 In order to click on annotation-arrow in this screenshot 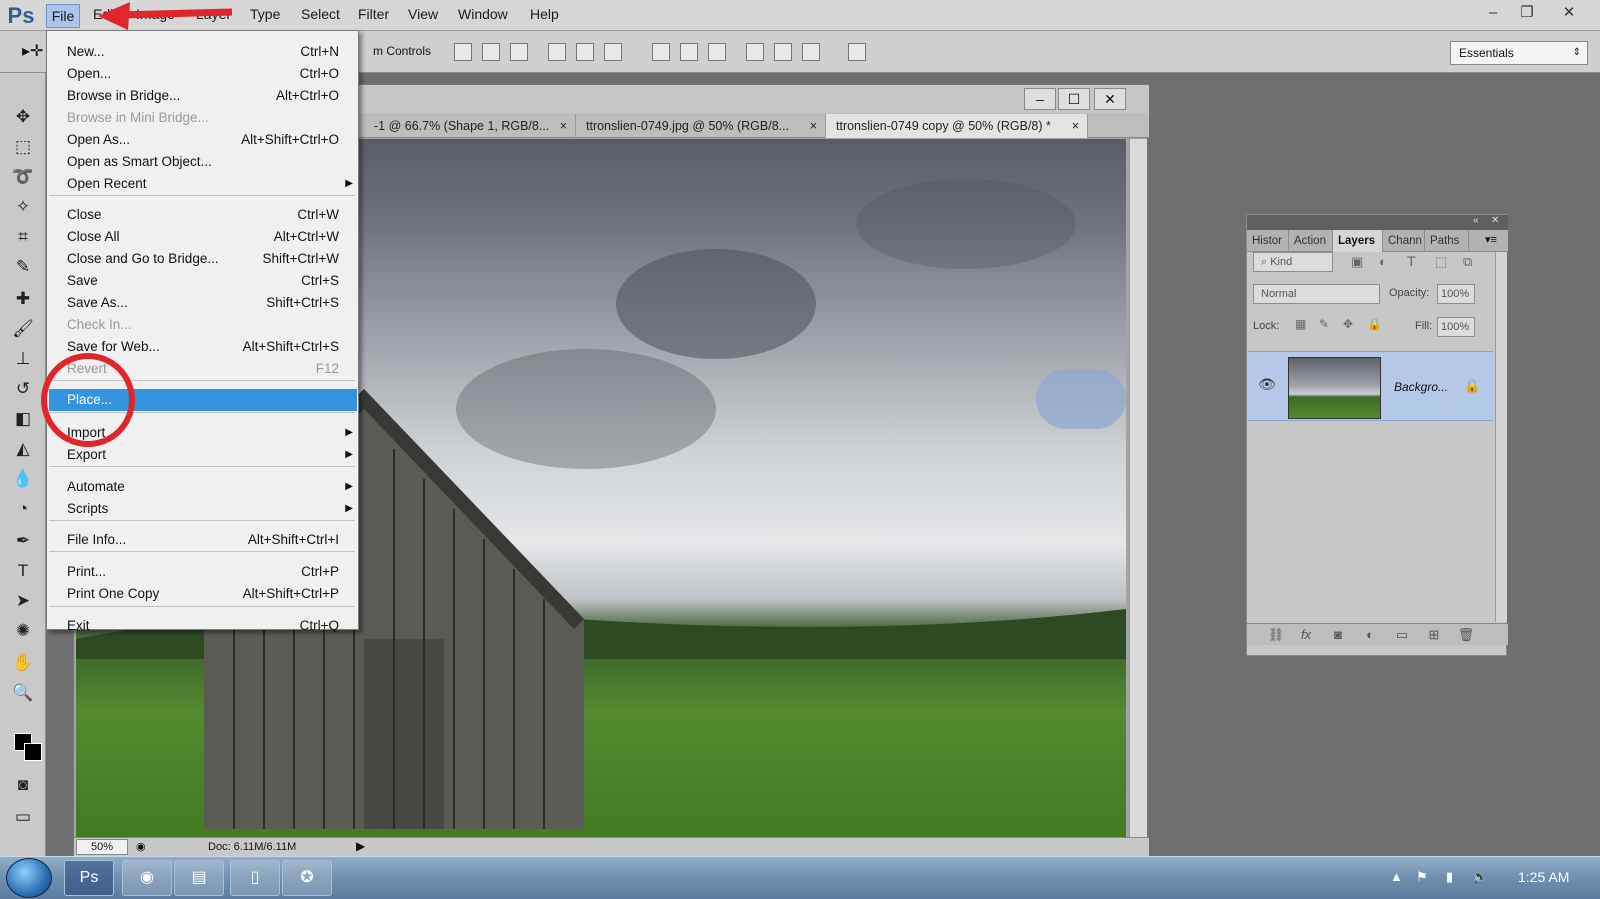, I will do `click(176, 13)`.